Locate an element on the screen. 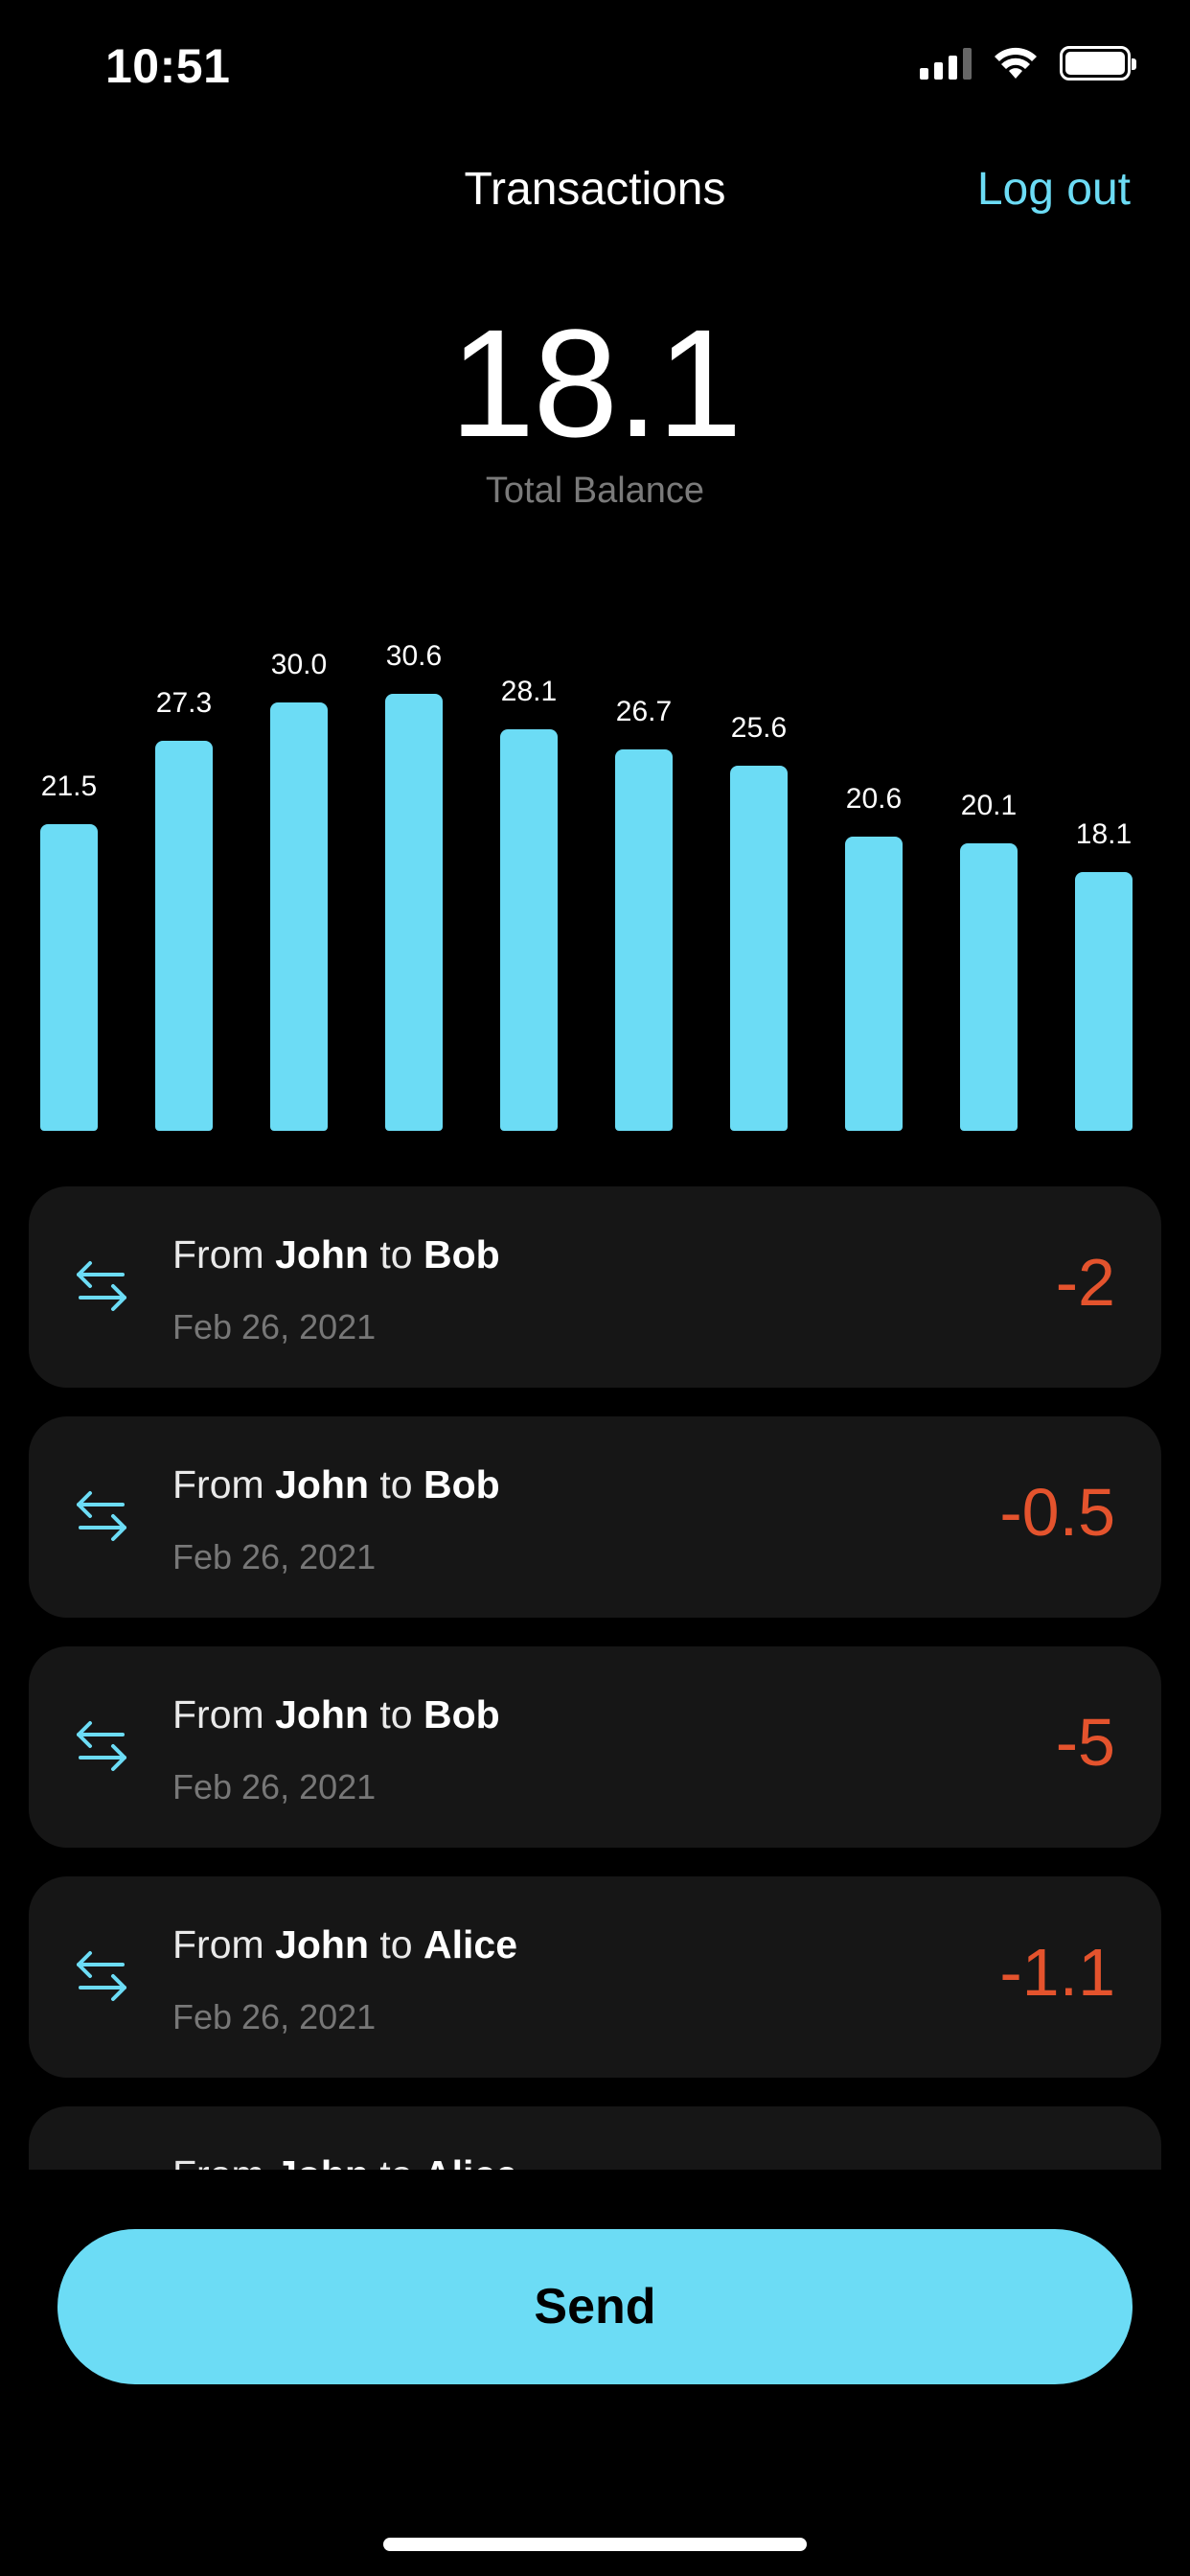  chart-bar-column: 28.1 is located at coordinates (529, 901).